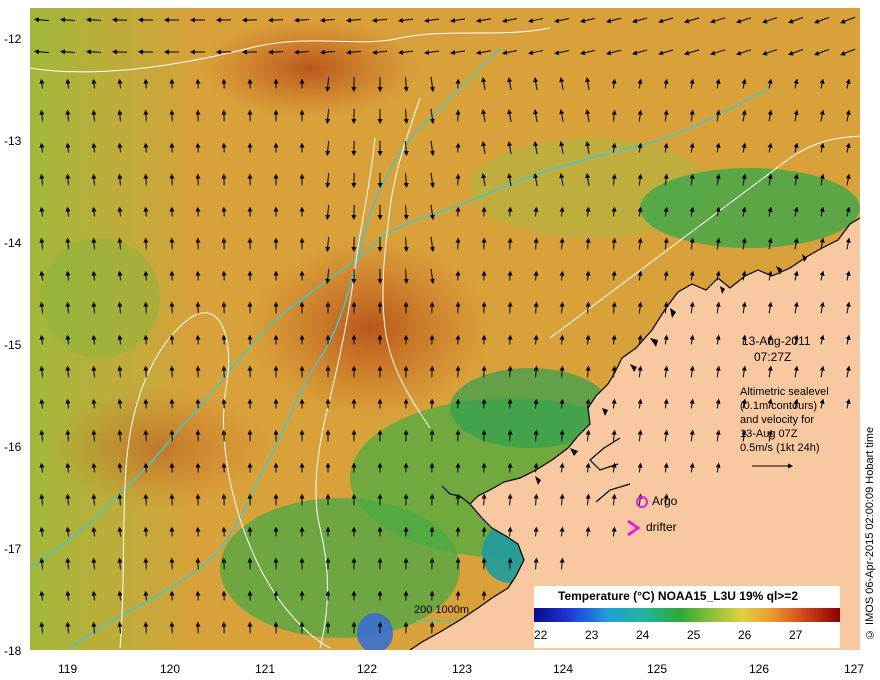 This screenshot has height=680, width=880. Describe the element at coordinates (13, 651) in the screenshot. I see `lat-tick-18: -18` at that location.